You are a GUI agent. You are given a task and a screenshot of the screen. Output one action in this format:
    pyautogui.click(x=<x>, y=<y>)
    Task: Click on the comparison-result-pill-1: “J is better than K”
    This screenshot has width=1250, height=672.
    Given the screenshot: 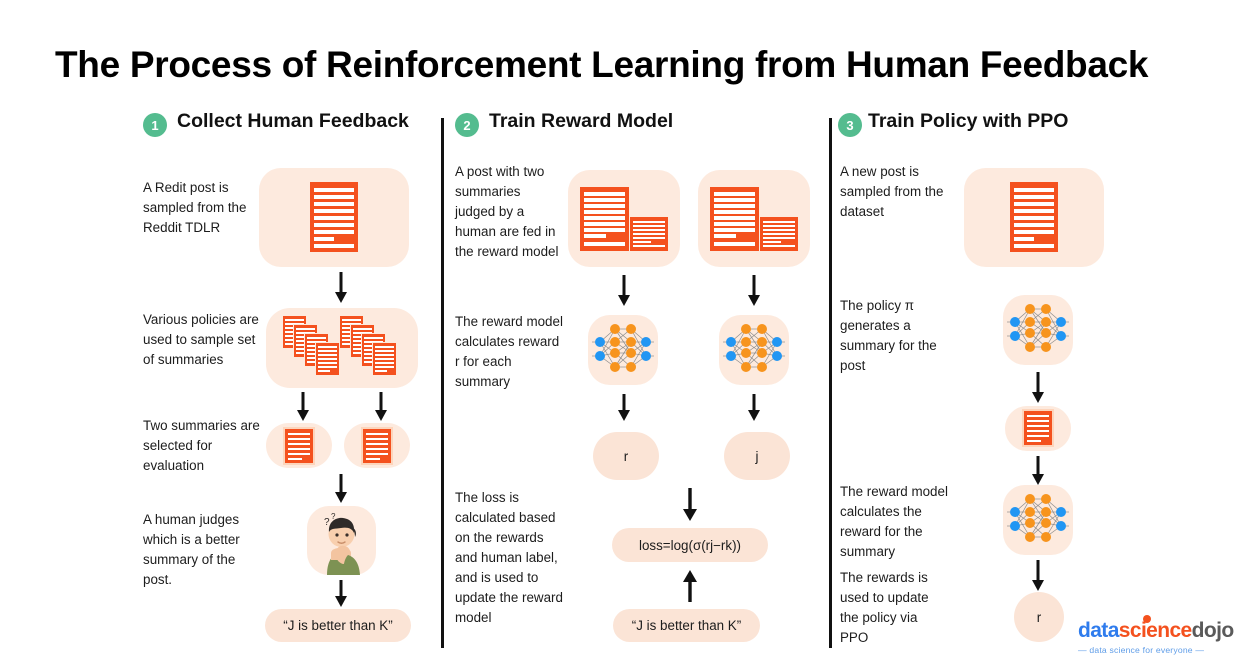 What is the action you would take?
    pyautogui.click(x=338, y=625)
    